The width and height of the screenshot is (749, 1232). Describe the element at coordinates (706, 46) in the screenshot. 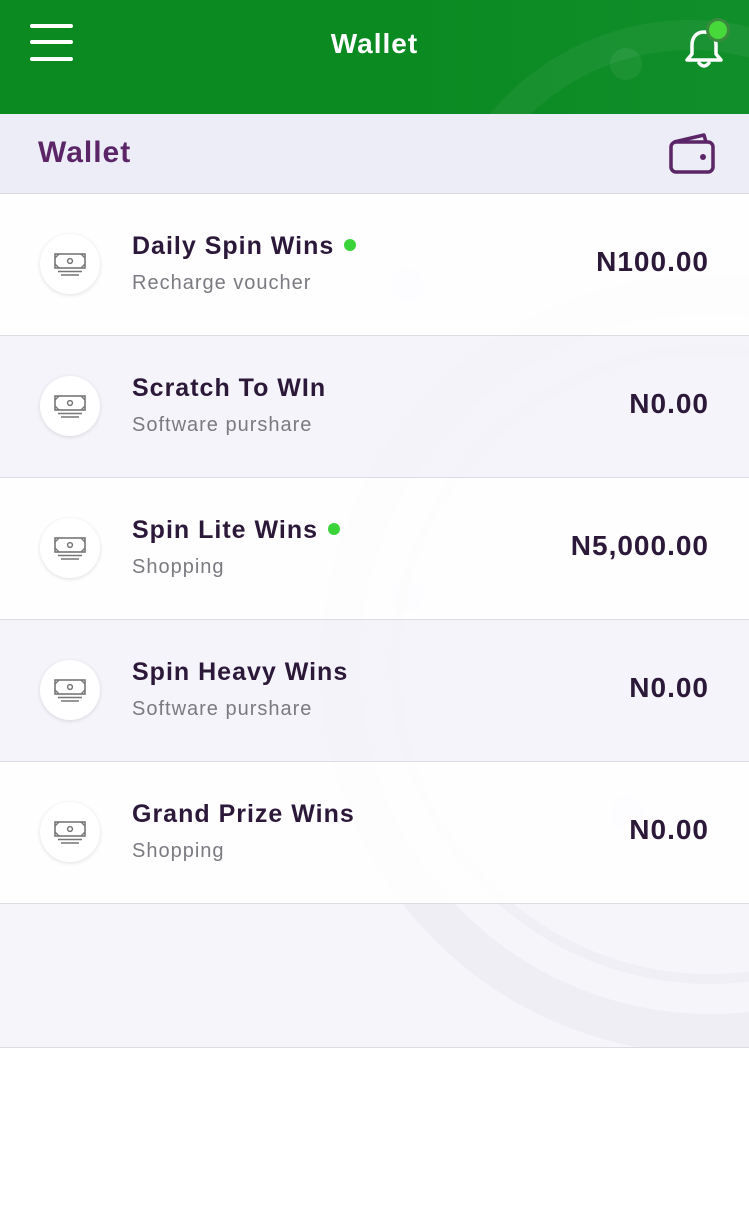

I see `notification-bell-icon` at that location.